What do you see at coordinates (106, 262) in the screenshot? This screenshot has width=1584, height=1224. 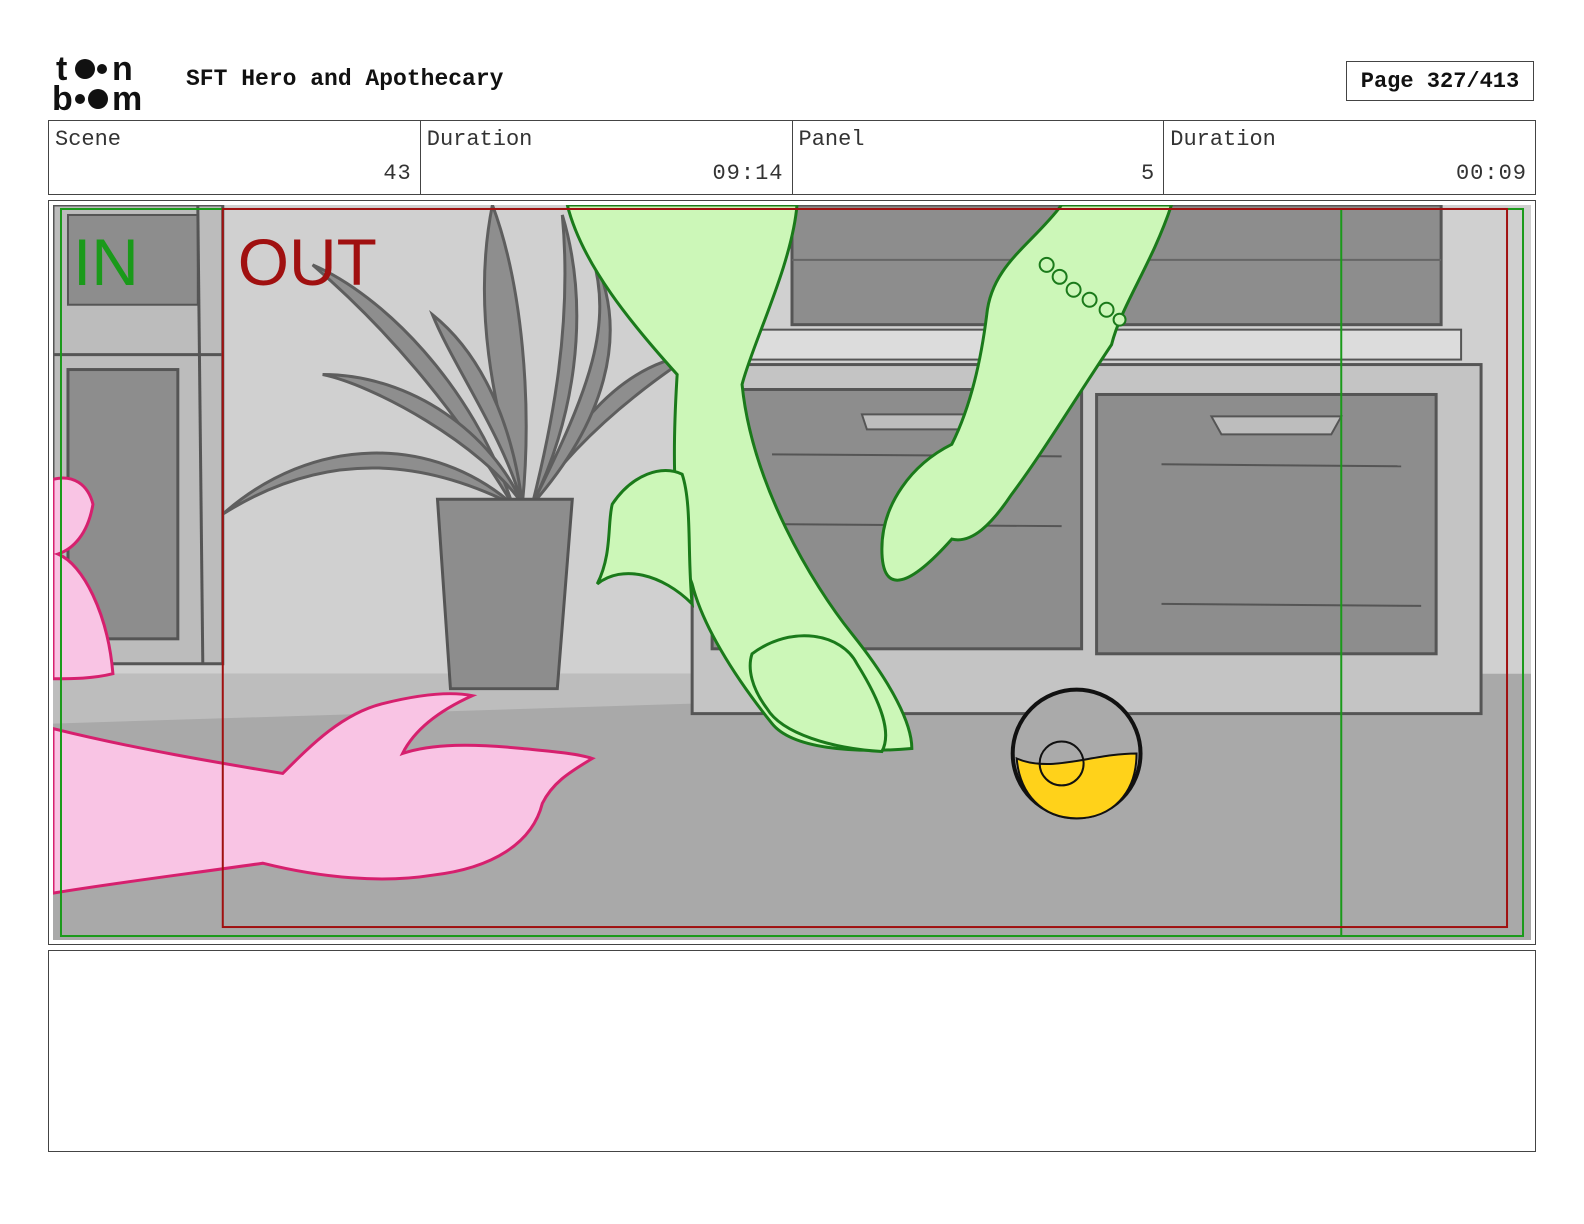 I see `in-label: IN` at bounding box center [106, 262].